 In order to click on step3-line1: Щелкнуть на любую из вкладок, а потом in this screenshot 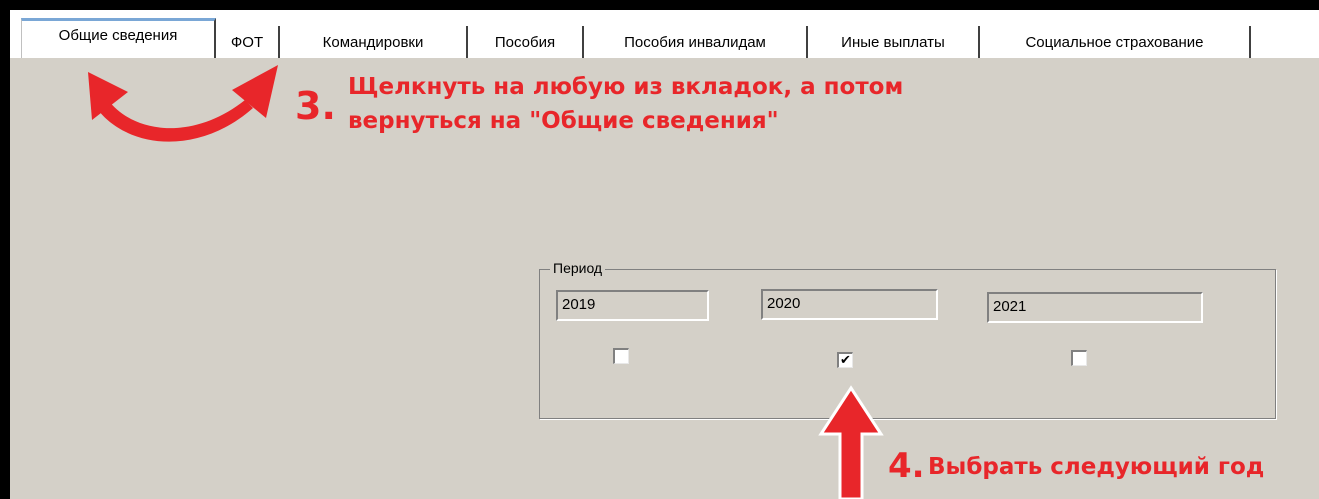, I will do `click(626, 87)`.